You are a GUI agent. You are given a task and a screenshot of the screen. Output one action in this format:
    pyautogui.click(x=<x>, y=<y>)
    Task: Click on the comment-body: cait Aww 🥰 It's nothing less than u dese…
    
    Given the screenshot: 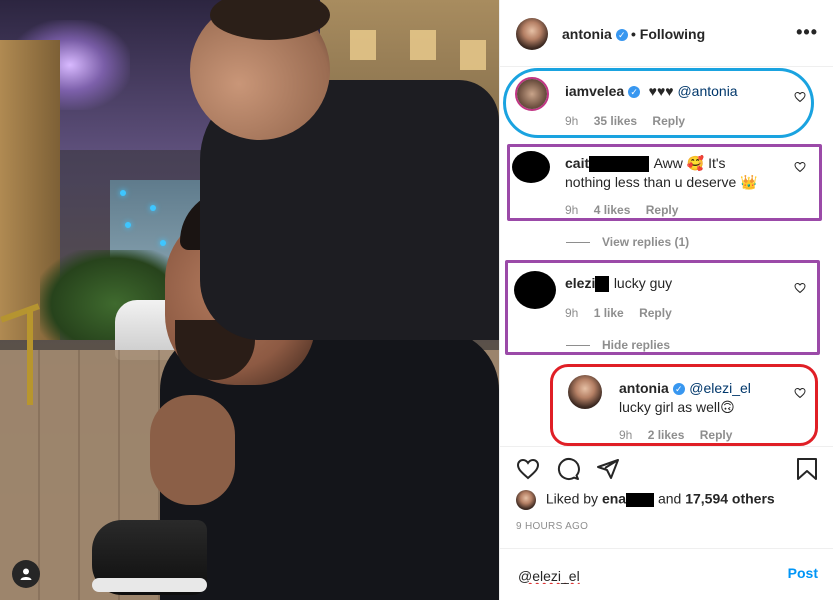 What is the action you would take?
    pyautogui.click(x=665, y=173)
    